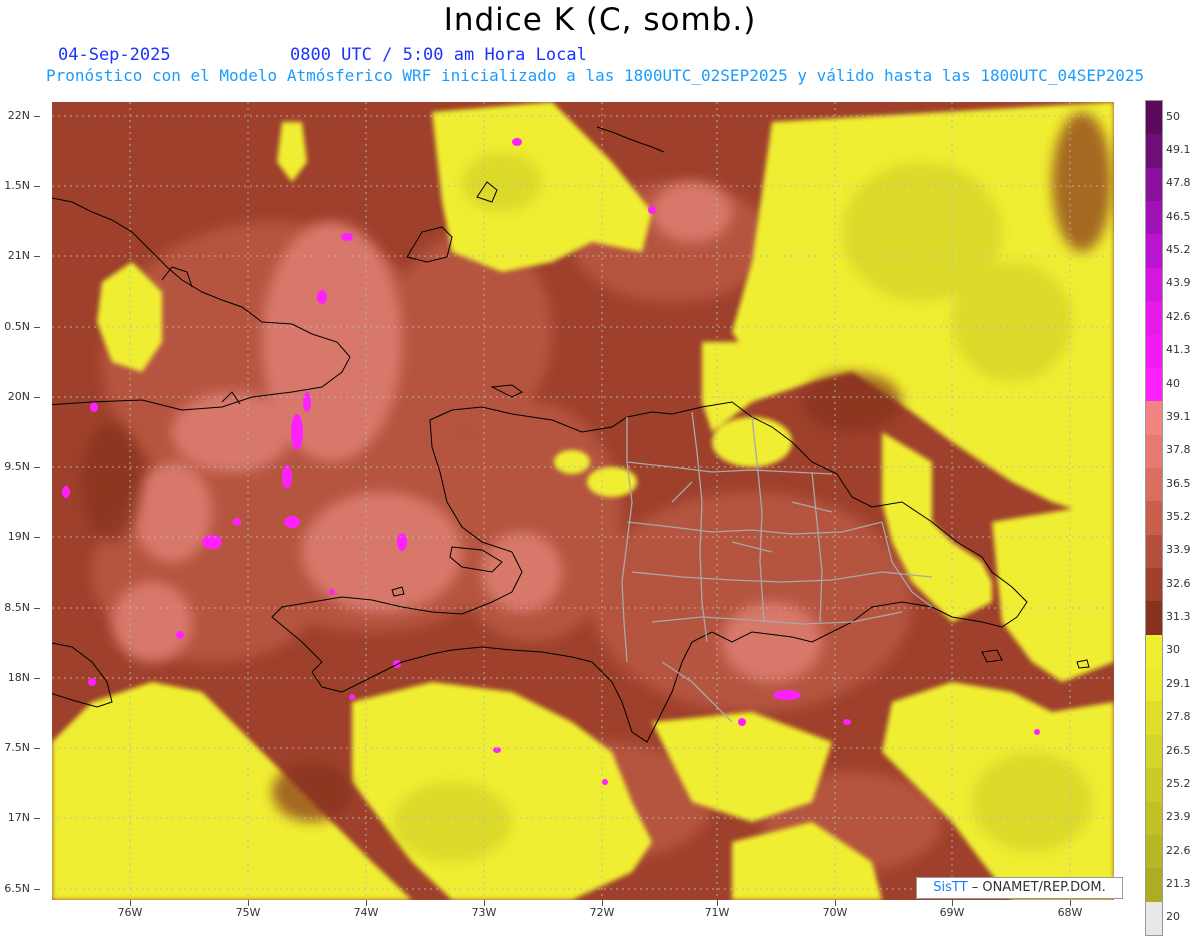  Describe the element at coordinates (950, 887) in the screenshot. I see `credit-brand: SisTT` at that location.